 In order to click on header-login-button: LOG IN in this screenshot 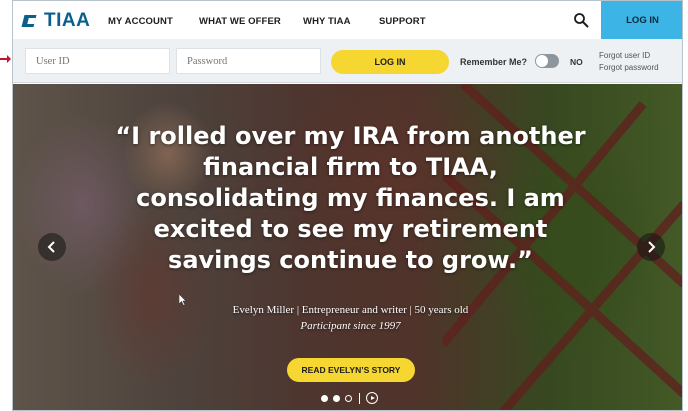, I will do `click(641, 20)`.